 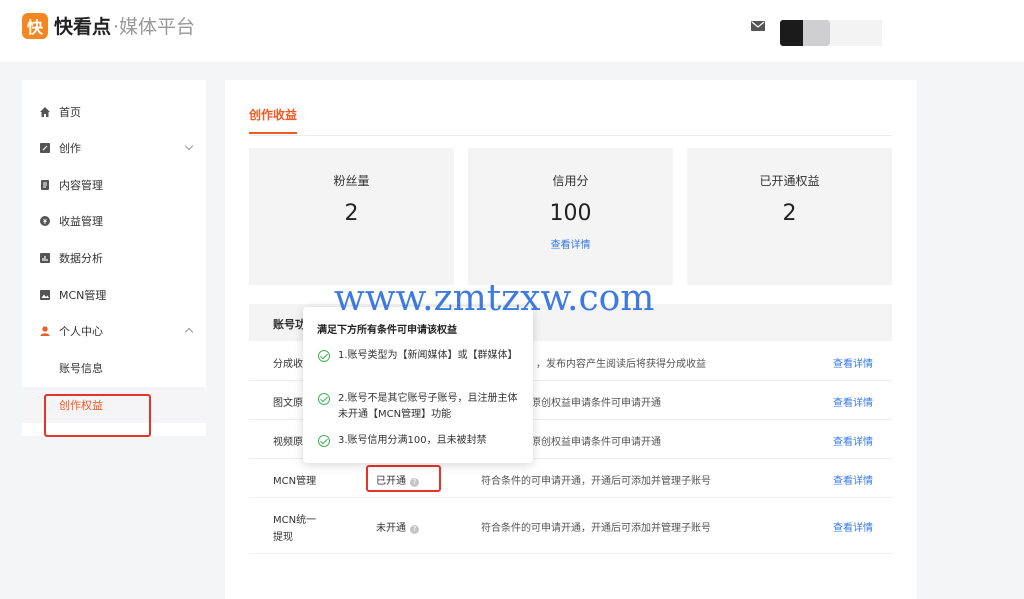 What do you see at coordinates (45, 221) in the screenshot?
I see `coin-icon` at bounding box center [45, 221].